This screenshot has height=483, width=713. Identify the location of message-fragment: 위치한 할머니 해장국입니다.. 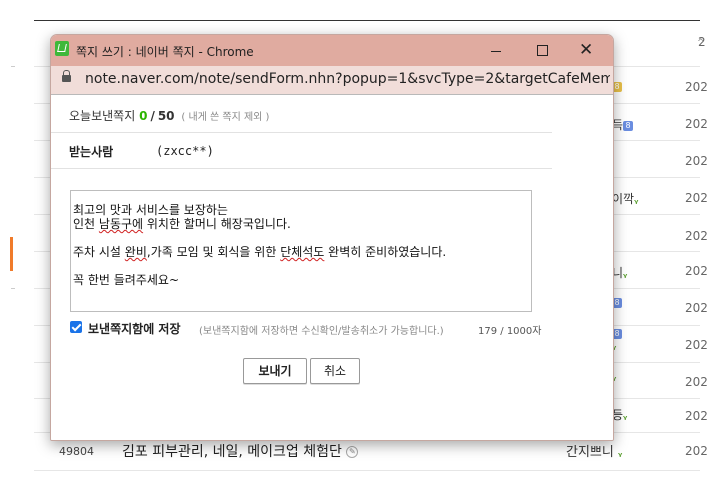
(217, 224).